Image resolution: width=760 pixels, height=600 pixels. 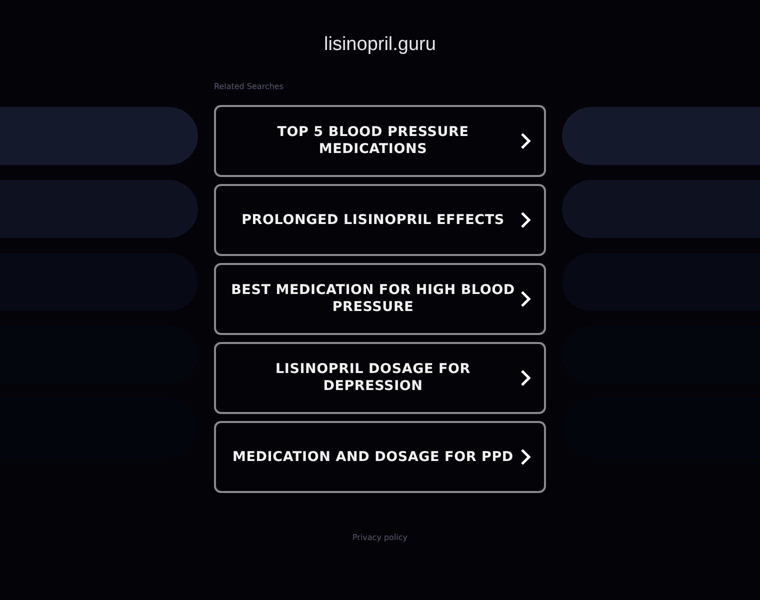 I want to click on related-searches-label: Related Searches, so click(x=249, y=87).